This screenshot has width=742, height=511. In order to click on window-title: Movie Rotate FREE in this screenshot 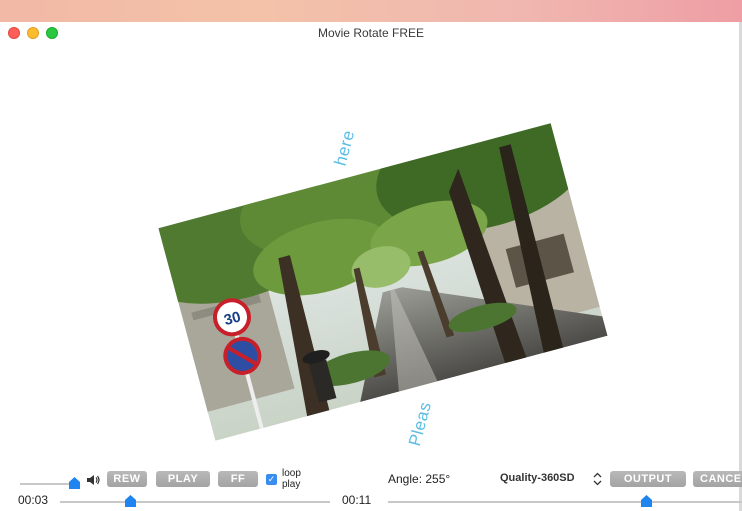, I will do `click(371, 33)`.